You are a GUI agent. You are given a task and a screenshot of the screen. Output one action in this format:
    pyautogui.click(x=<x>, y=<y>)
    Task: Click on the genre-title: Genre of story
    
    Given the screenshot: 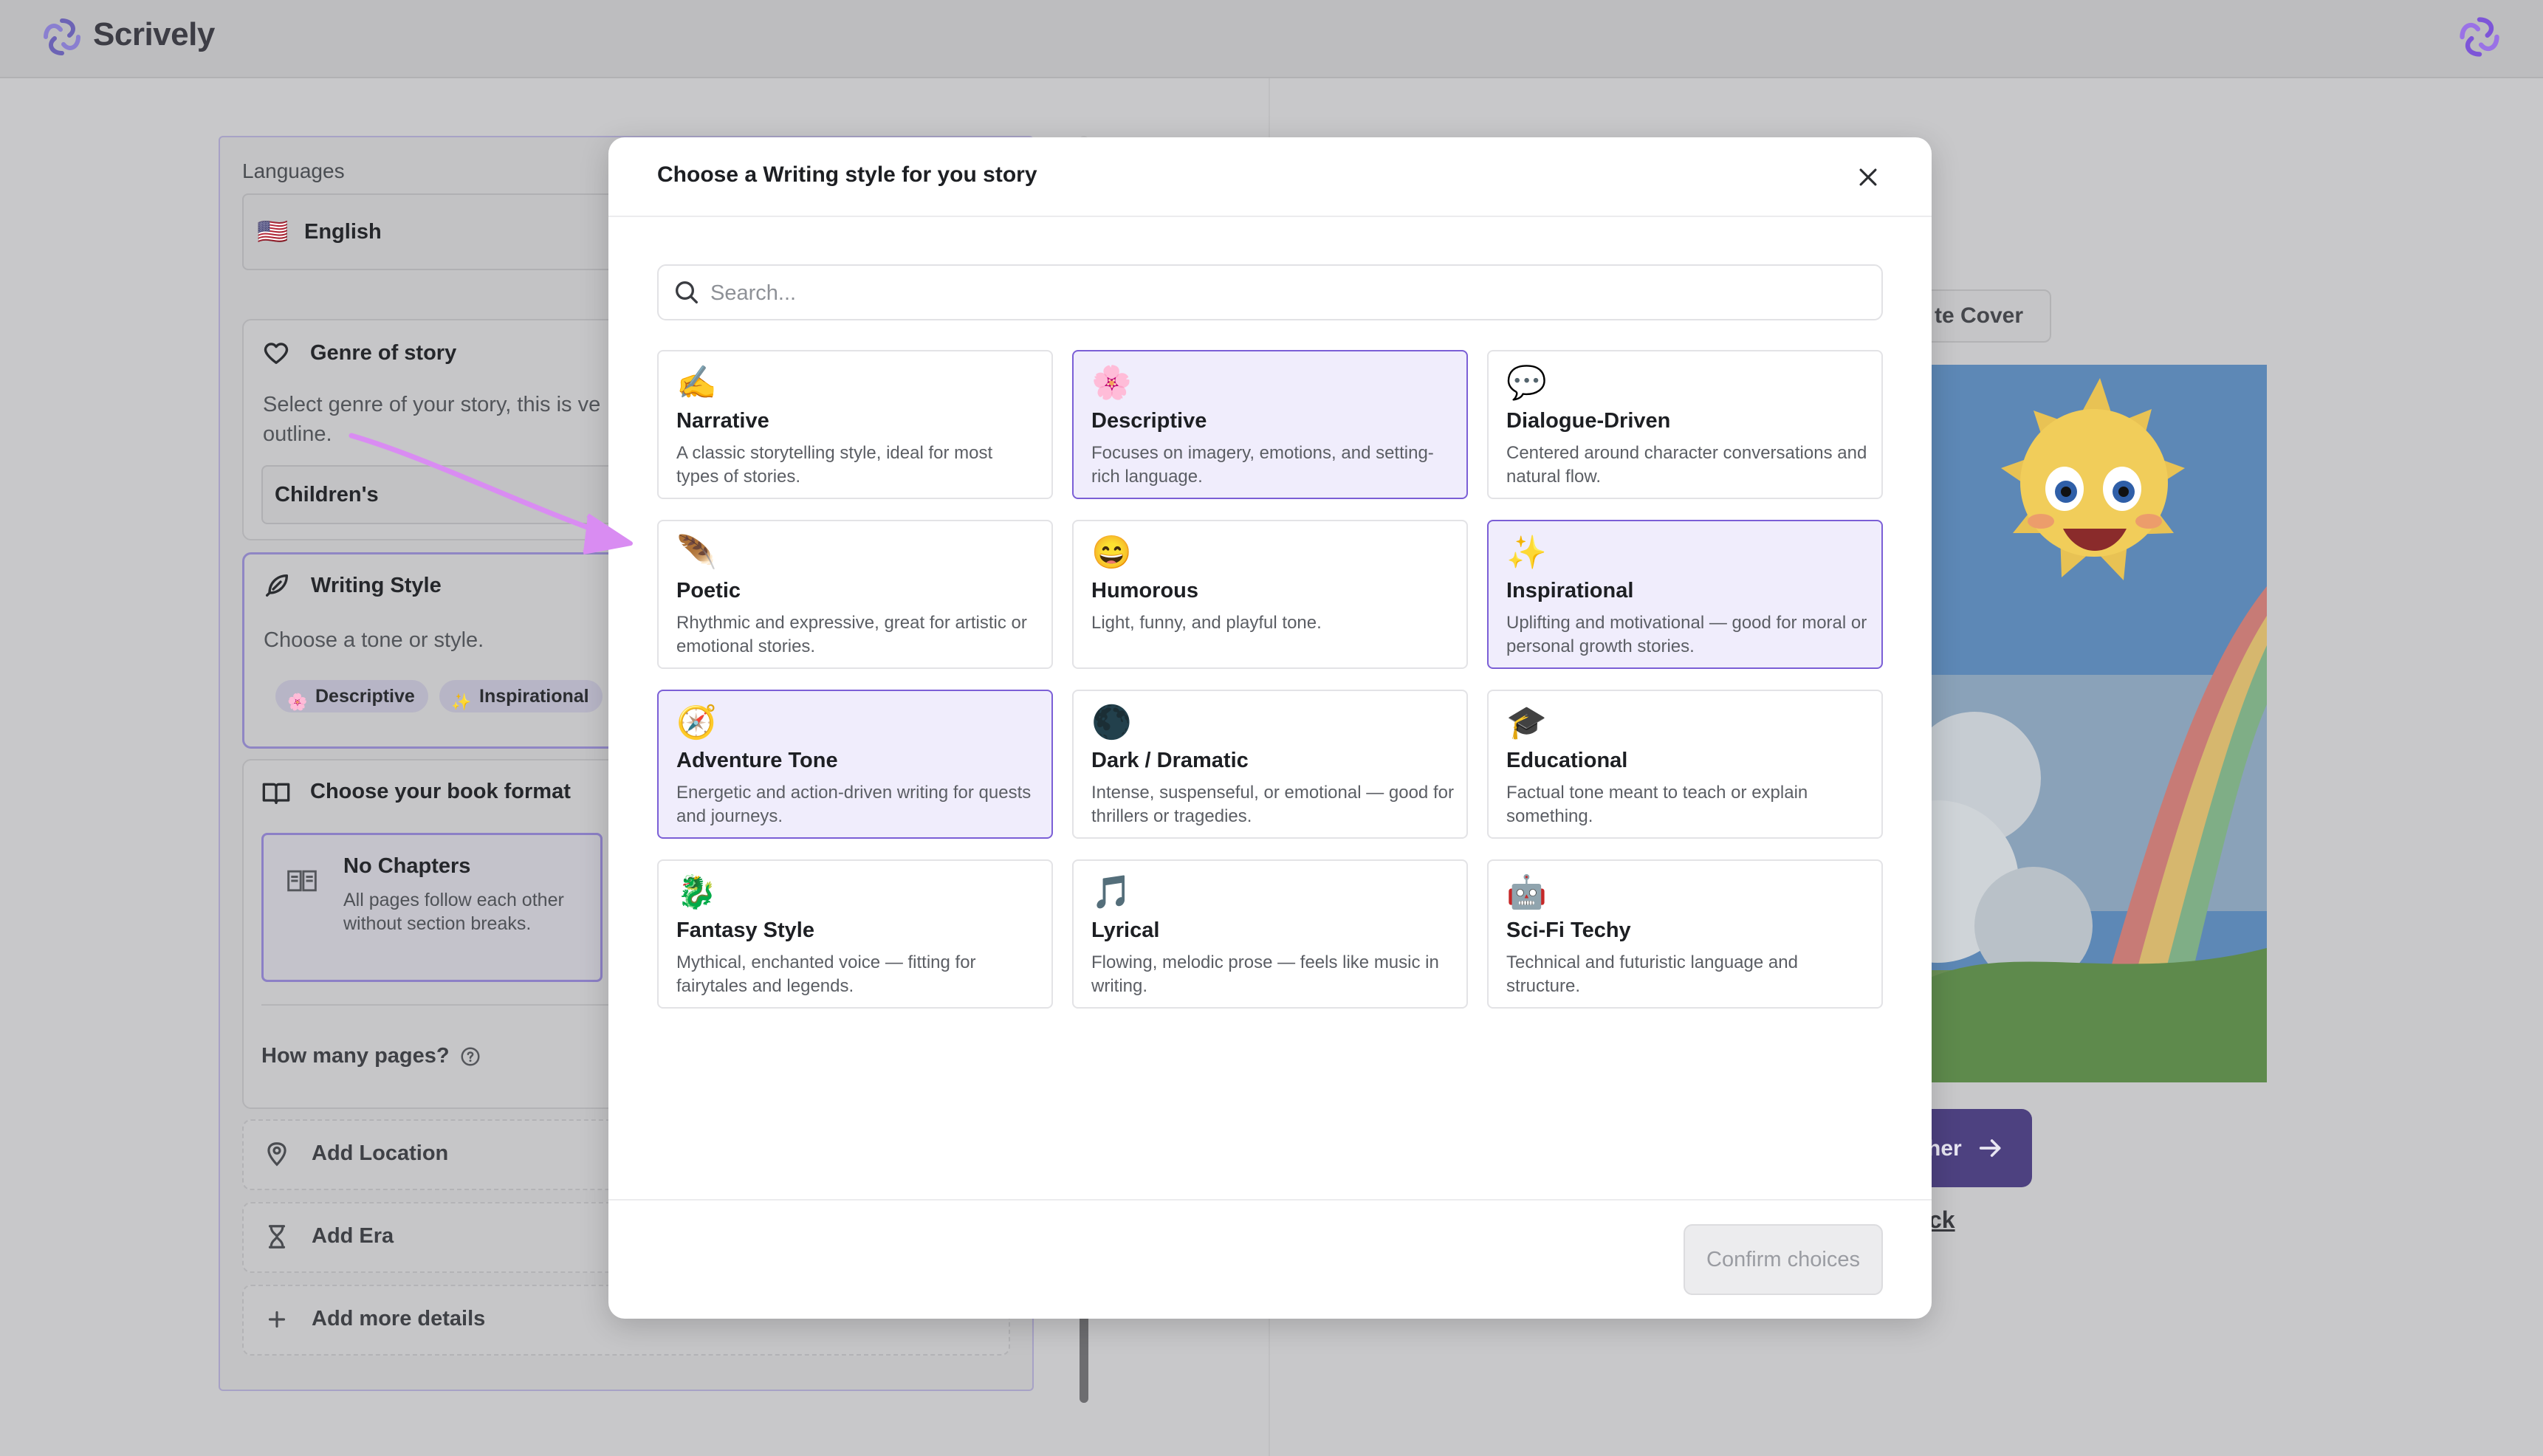 What is the action you would take?
    pyautogui.click(x=383, y=353)
    